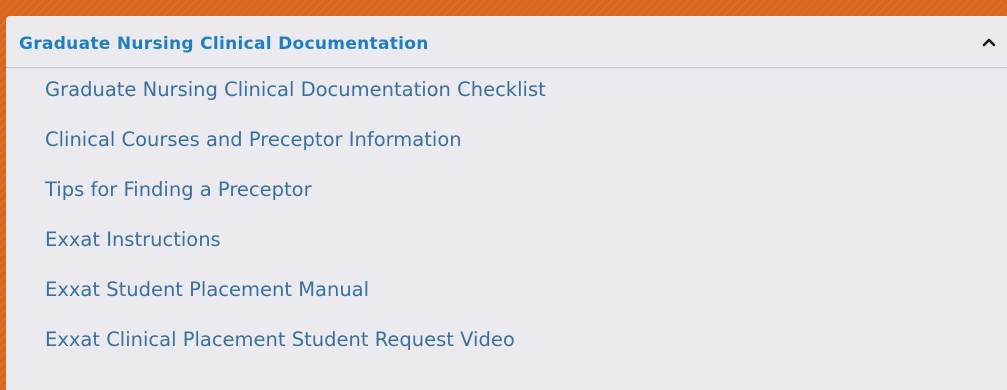 Image resolution: width=1007 pixels, height=390 pixels. I want to click on link-finding-preceptor: Tips for Finding a Preceptor, so click(178, 189).